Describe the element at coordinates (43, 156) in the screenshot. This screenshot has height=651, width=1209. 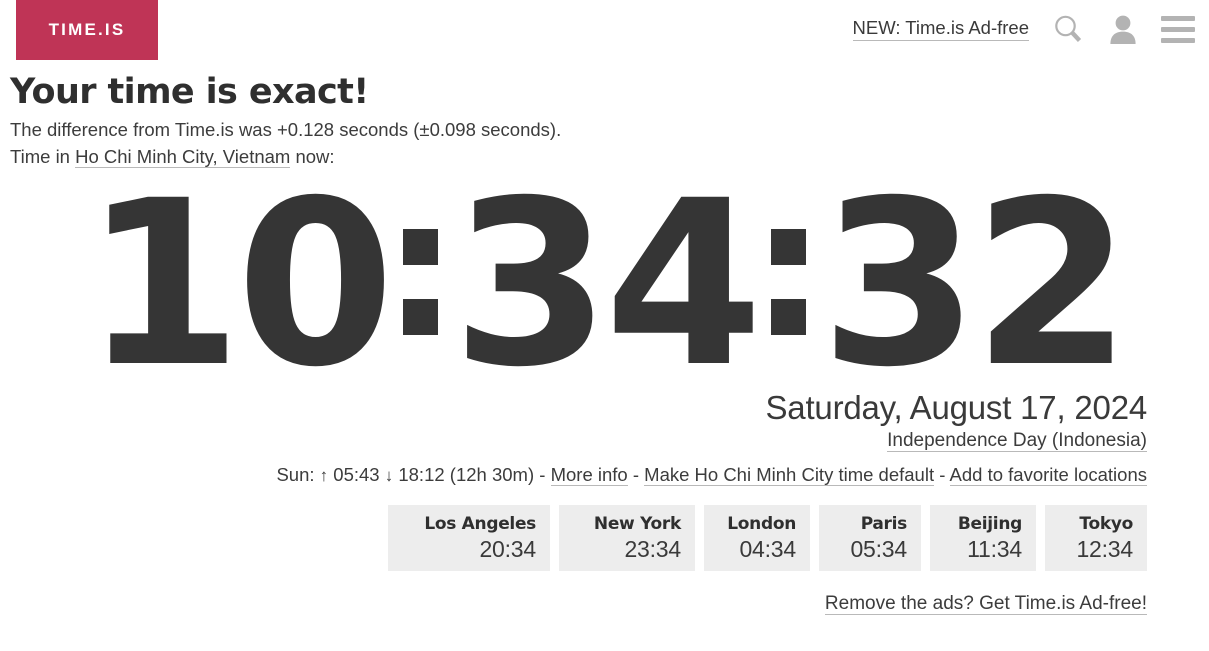
I see `time-in-prefix: Time in` at that location.